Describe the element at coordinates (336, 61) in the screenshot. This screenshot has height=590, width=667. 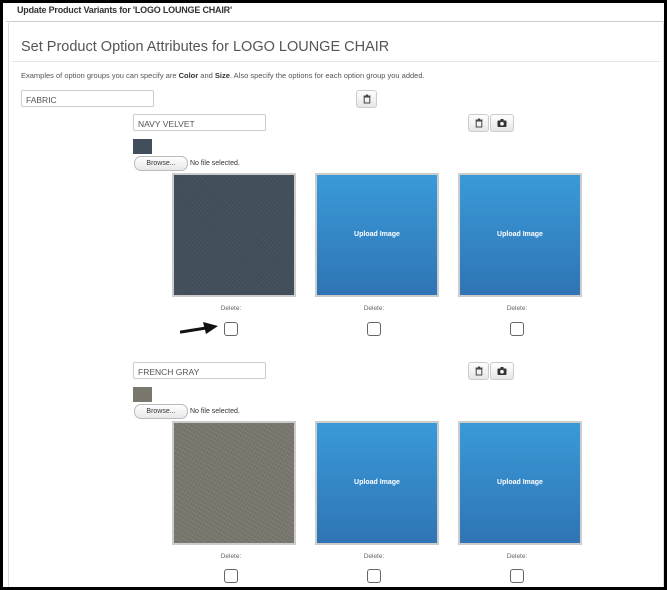
I see `divider` at that location.